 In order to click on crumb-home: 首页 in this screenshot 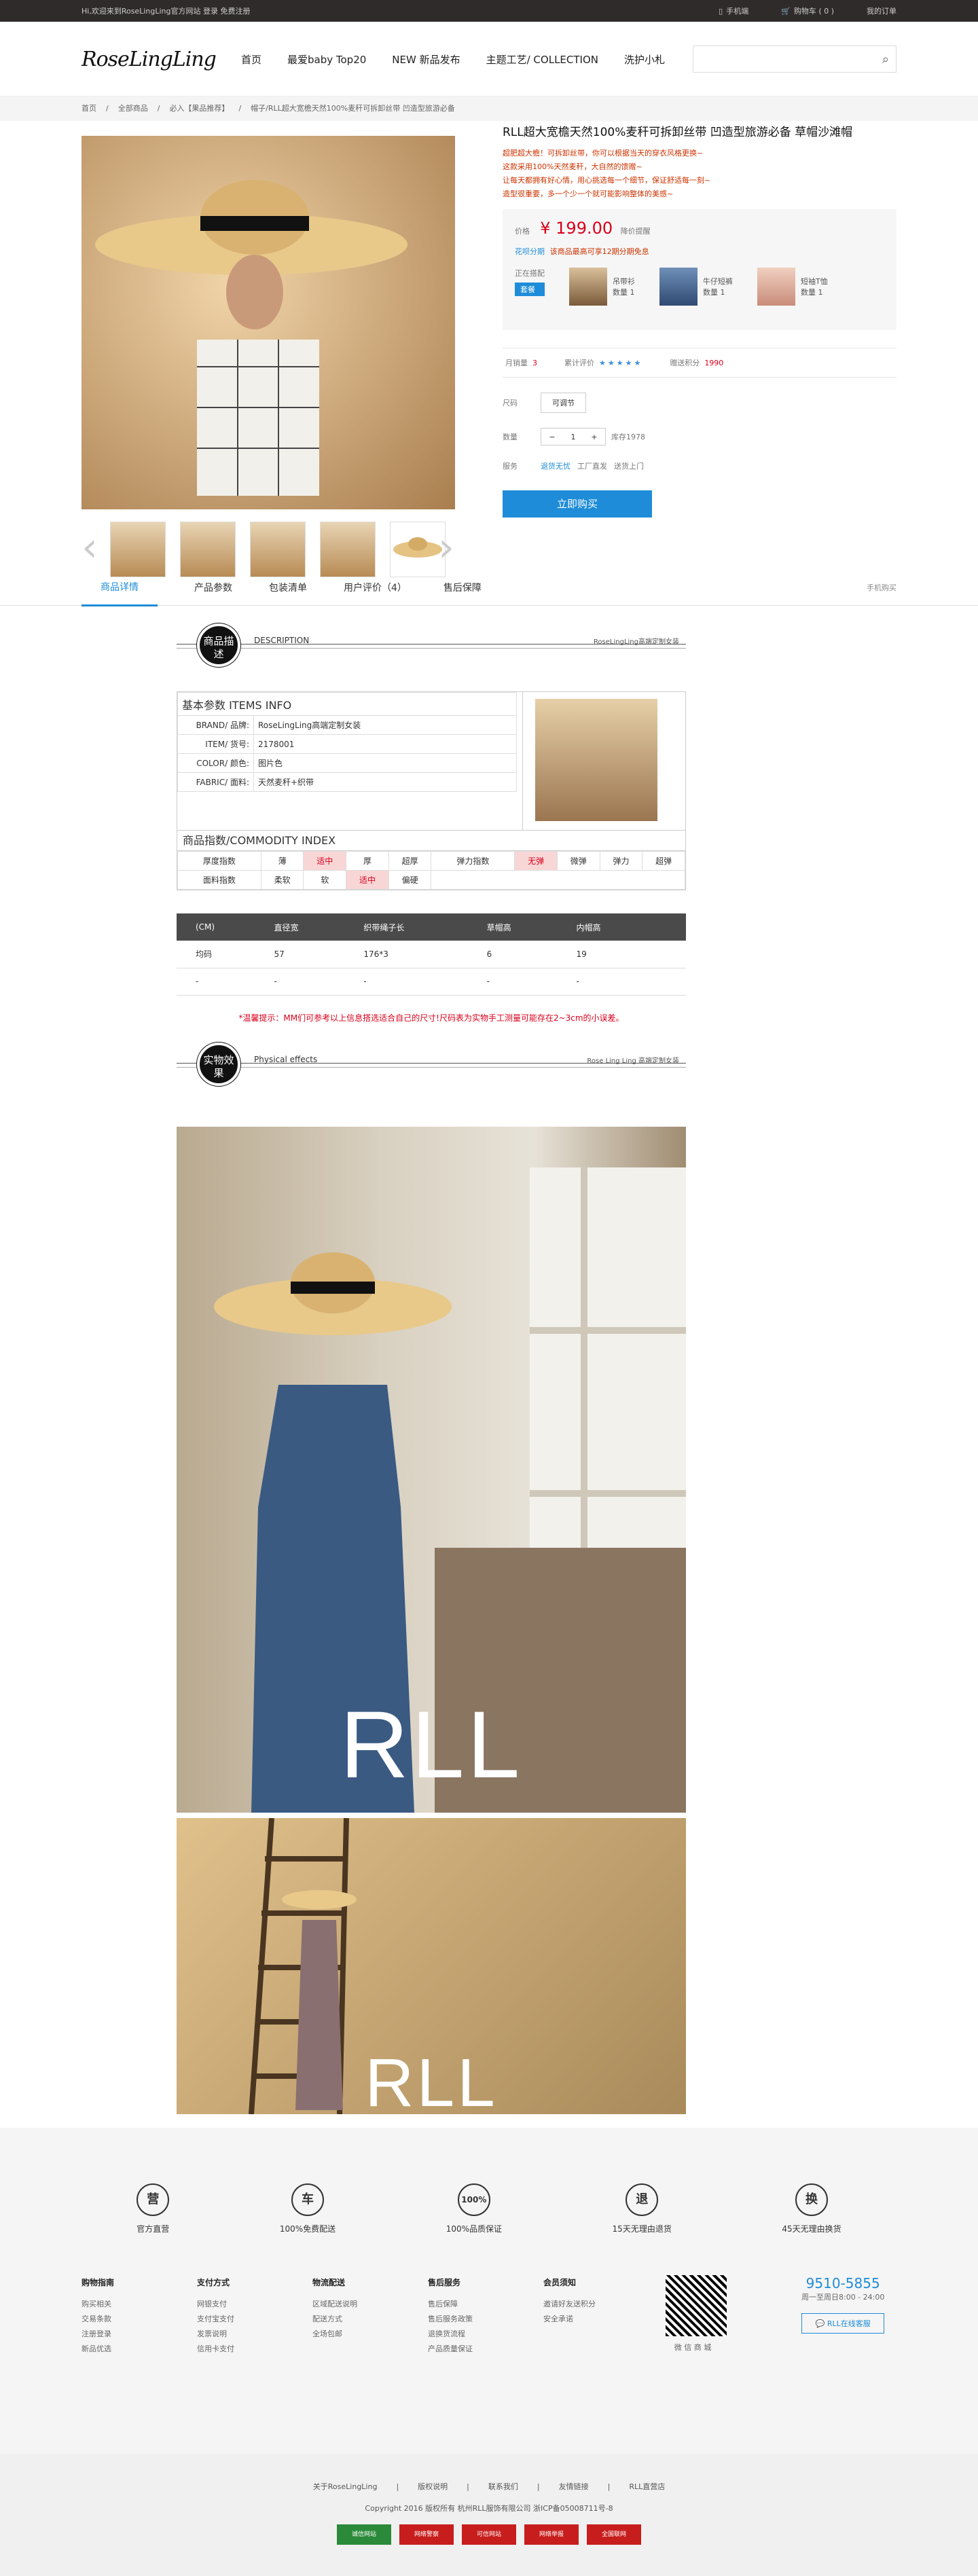, I will do `click(89, 108)`.